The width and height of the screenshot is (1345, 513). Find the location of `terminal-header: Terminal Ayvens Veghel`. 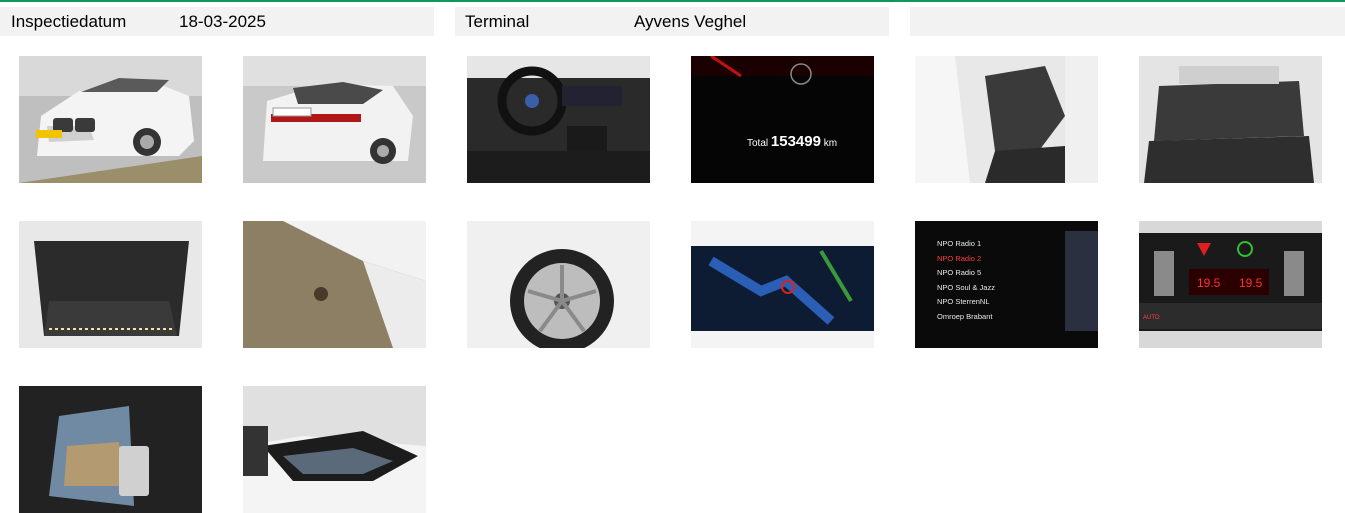

terminal-header: Terminal Ayvens Veghel is located at coordinates (672, 21).